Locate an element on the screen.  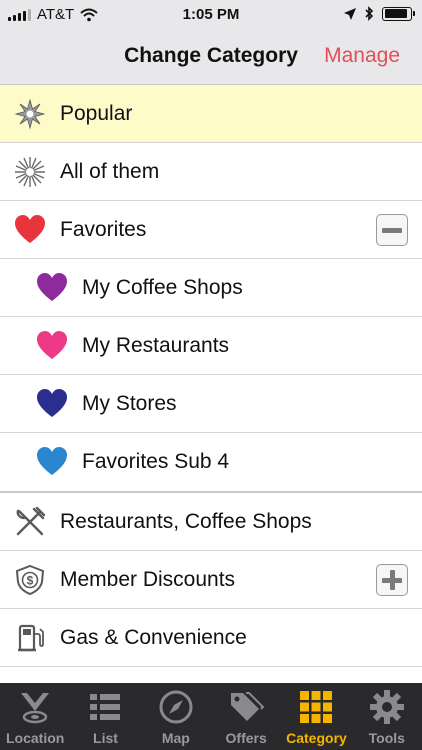
grid-icon is located at coordinates (316, 707).